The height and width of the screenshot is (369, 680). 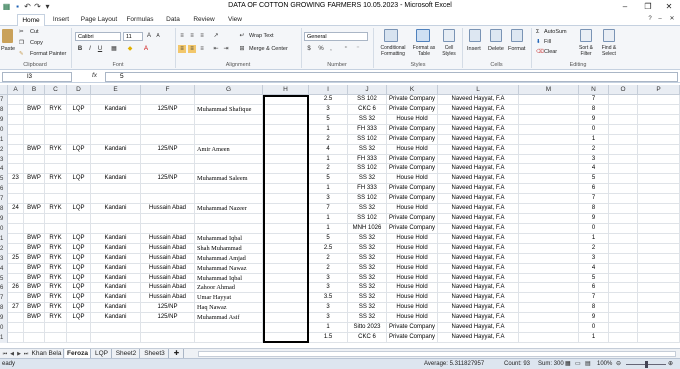 I want to click on cut-icon: ✂, so click(x=21, y=32).